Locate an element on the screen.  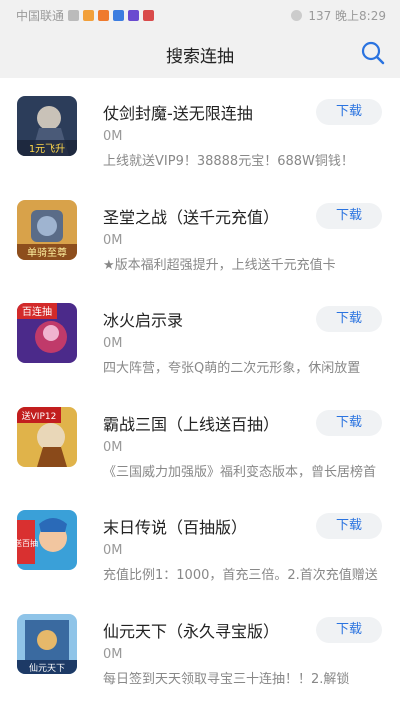
app-description: 每日签到天天领取寻宝三十连抽！！2.解锁 is located at coordinates (226, 679).